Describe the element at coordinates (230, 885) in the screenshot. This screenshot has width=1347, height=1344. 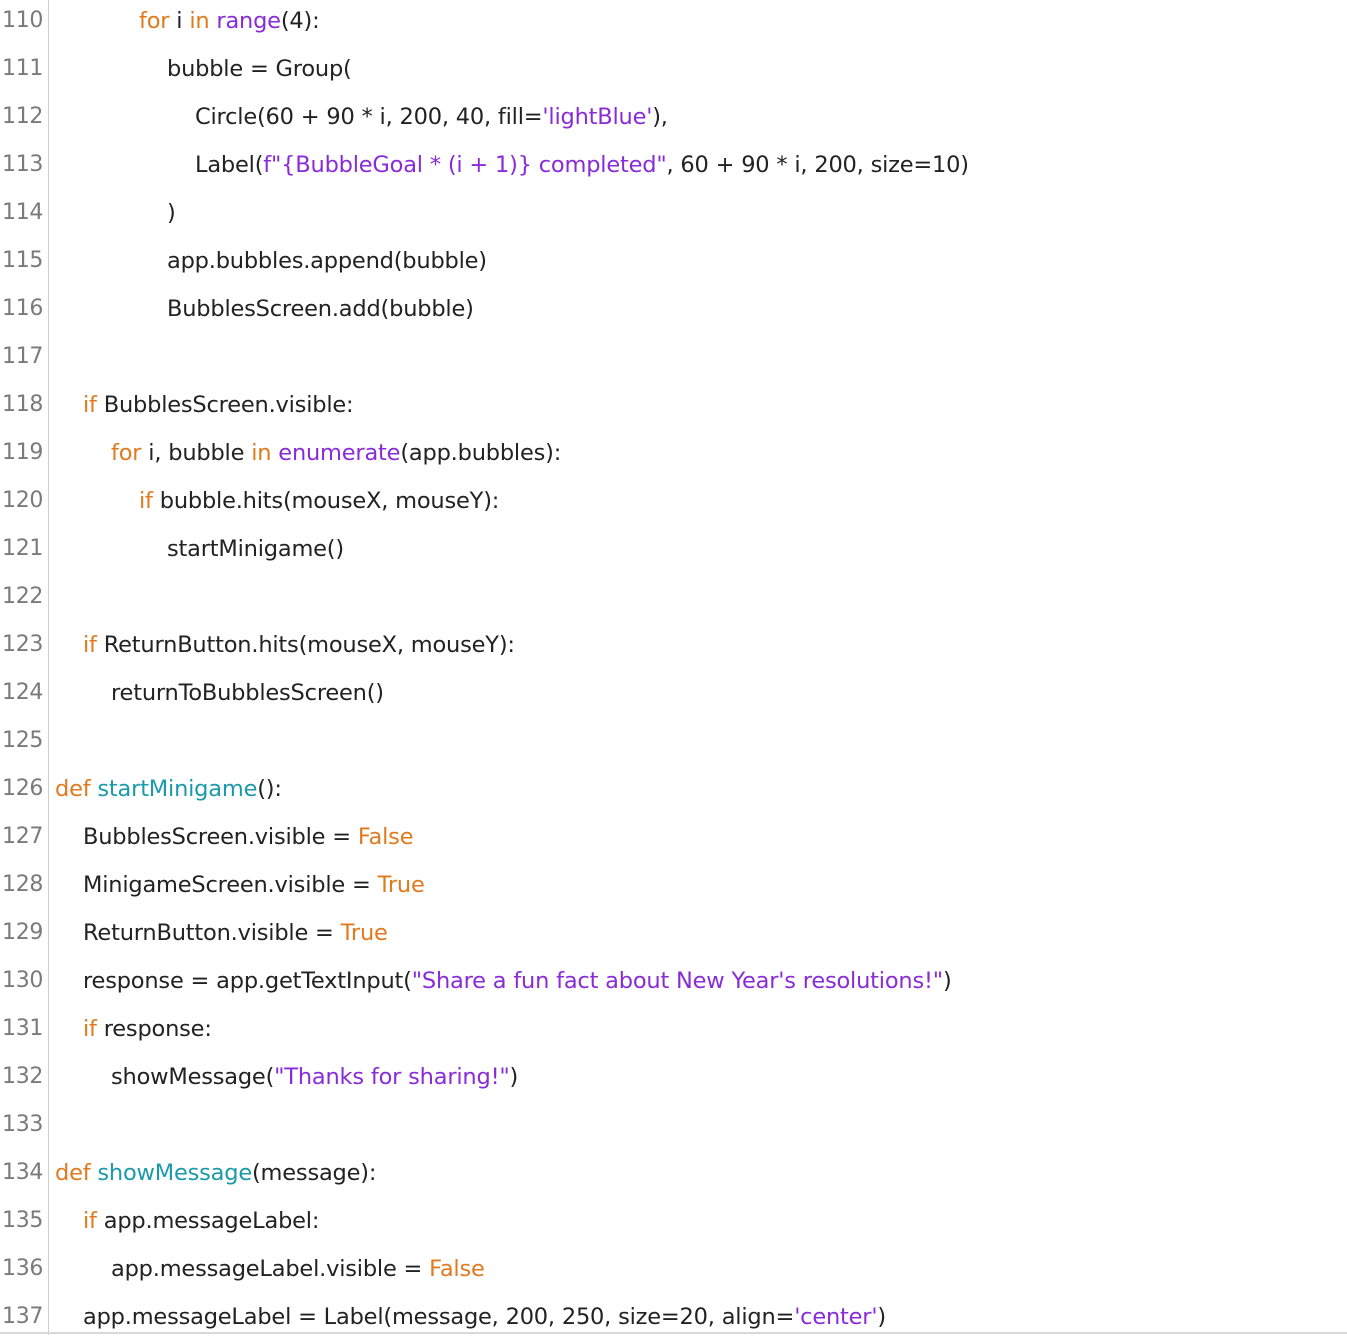
I see `code-token: MinigameScreen.visible =` at that location.